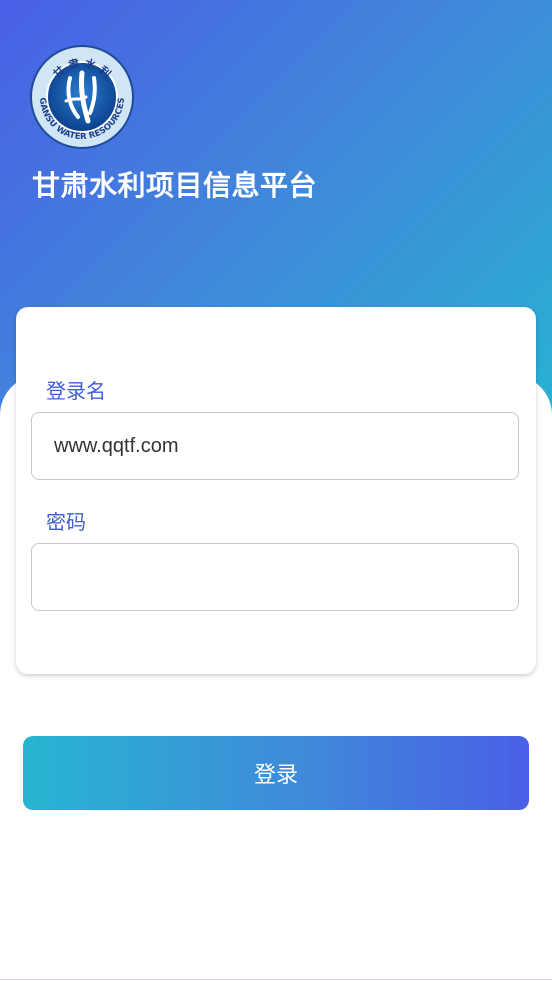 Image resolution: width=552 pixels, height=981 pixels. What do you see at coordinates (275, 577) in the screenshot?
I see `password-input` at bounding box center [275, 577].